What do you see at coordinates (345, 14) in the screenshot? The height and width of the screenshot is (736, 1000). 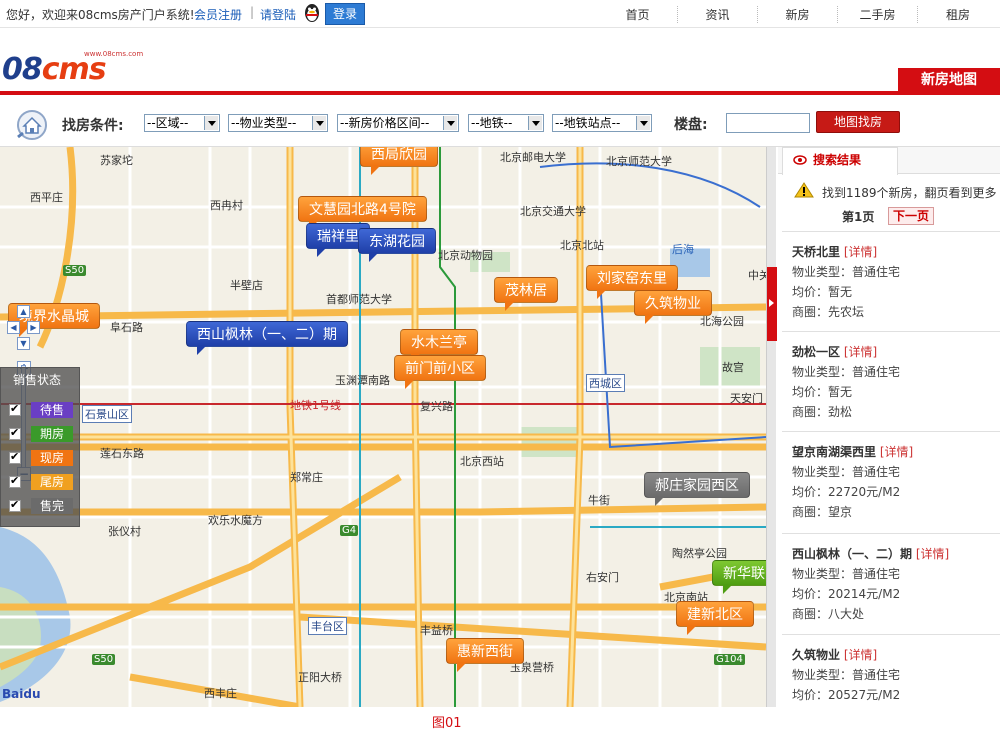 I see `qq-login-button: 登录` at bounding box center [345, 14].